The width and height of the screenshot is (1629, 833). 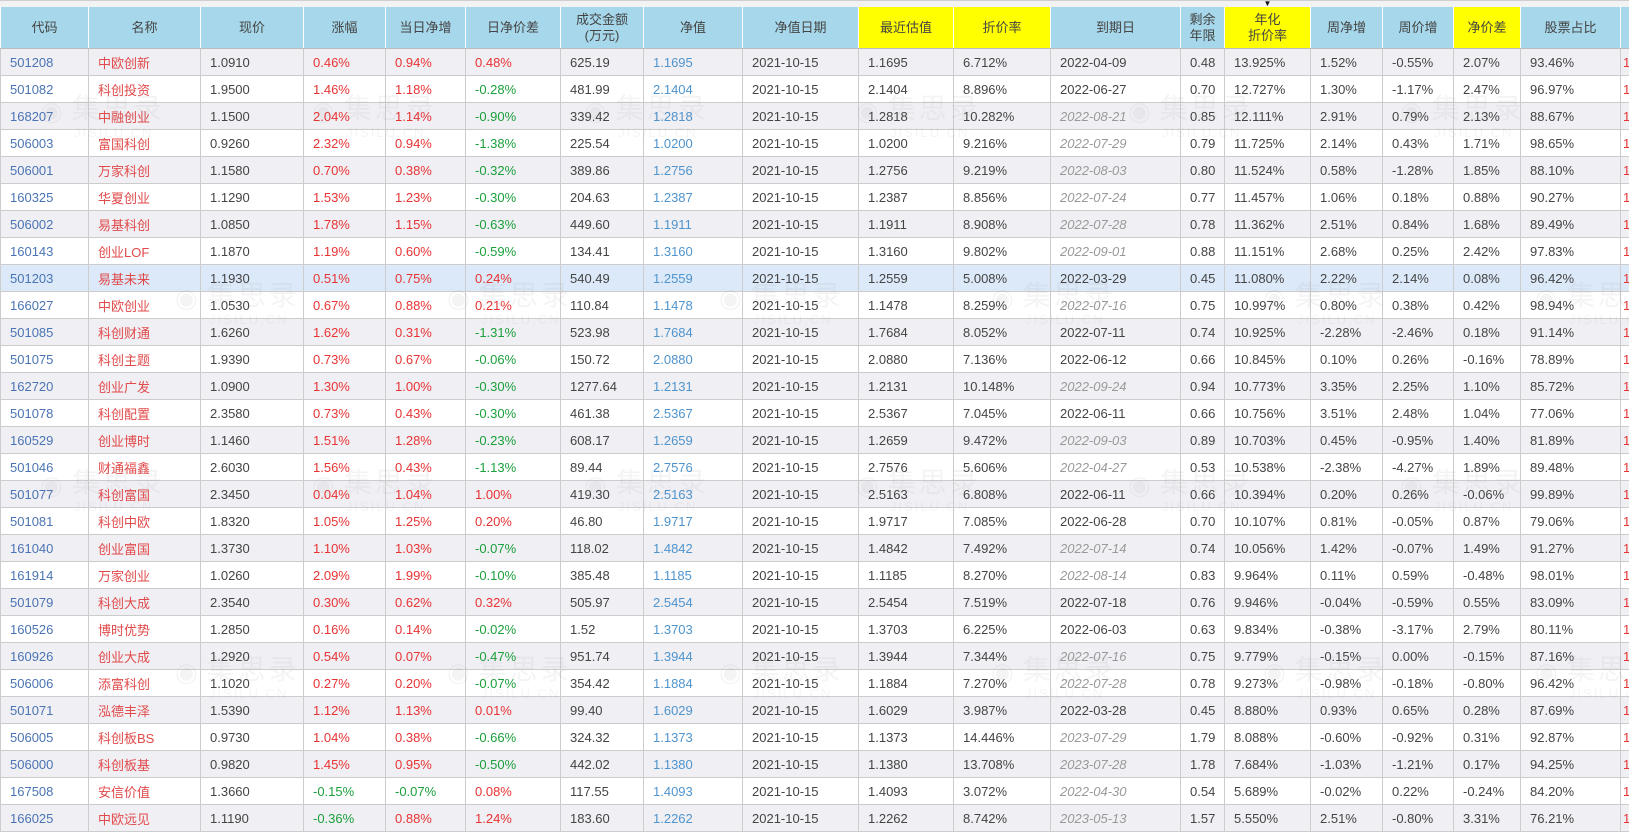 What do you see at coordinates (144, 224) in the screenshot?
I see `cell-name: 易基科创` at bounding box center [144, 224].